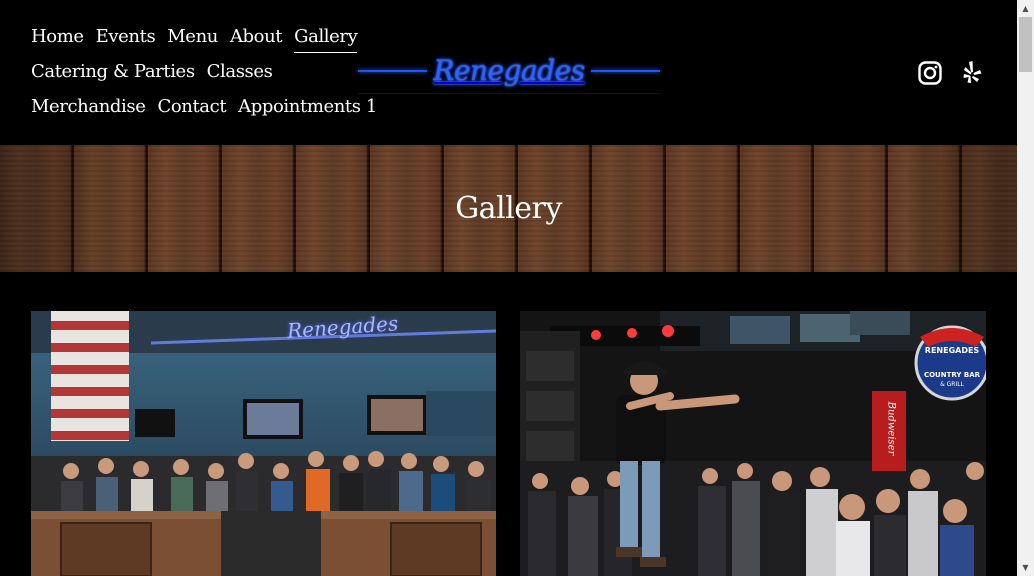 The image size is (1034, 576). I want to click on nav-gallery: Gallery, so click(326, 37).